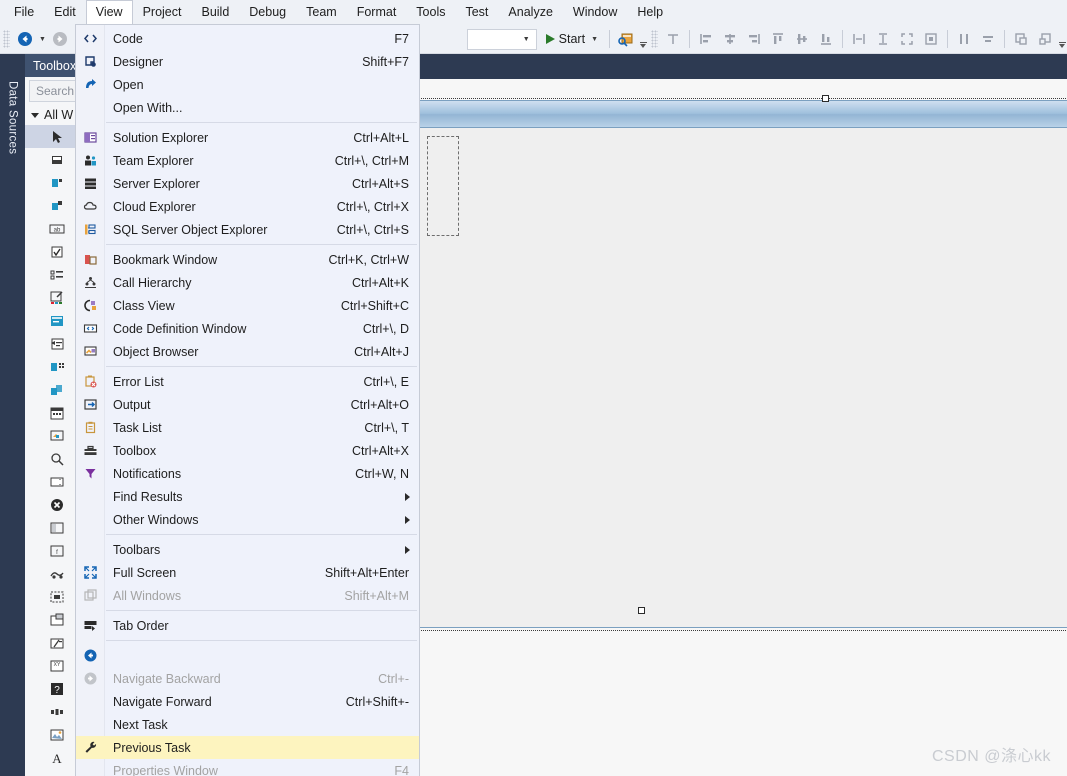  I want to click on menu-item-other-windows: Other Windows, so click(247, 519).